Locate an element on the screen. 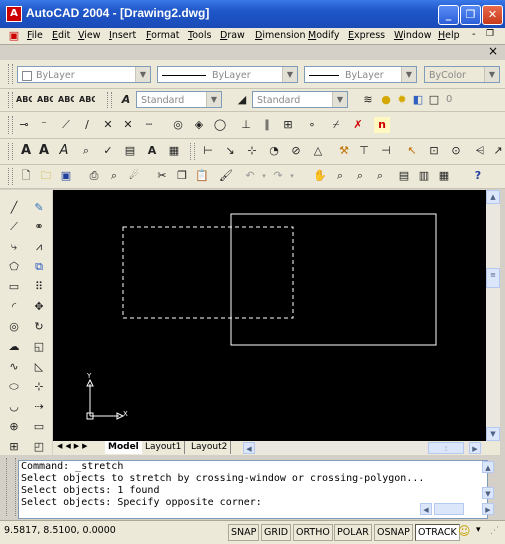 The height and width of the screenshot is (544, 505). circle-icon: ◎ is located at coordinates (14, 327).